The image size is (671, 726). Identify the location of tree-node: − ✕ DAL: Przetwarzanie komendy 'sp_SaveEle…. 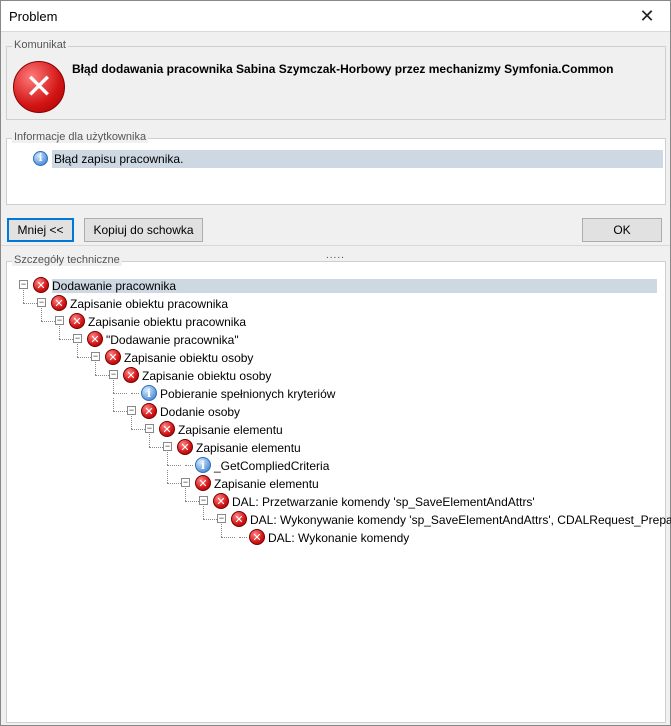
(332, 499).